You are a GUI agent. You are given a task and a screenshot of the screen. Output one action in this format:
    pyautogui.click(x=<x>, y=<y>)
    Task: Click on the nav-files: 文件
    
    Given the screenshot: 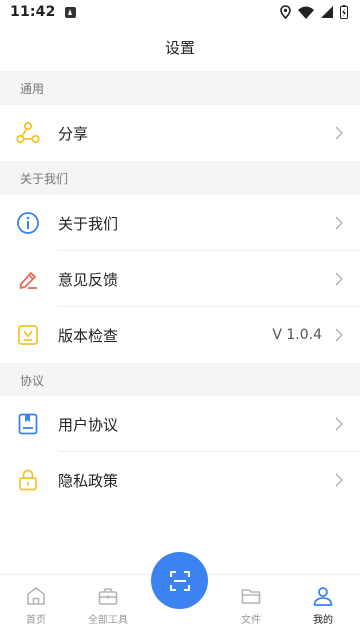 What is the action you would take?
    pyautogui.click(x=251, y=605)
    